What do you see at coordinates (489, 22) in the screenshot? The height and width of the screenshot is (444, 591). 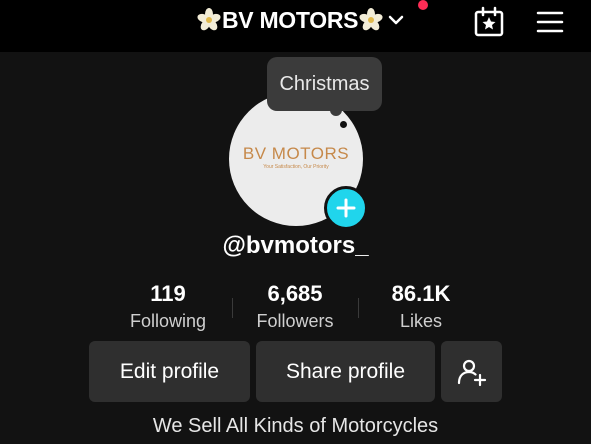 I see `calendar-star-icon` at bounding box center [489, 22].